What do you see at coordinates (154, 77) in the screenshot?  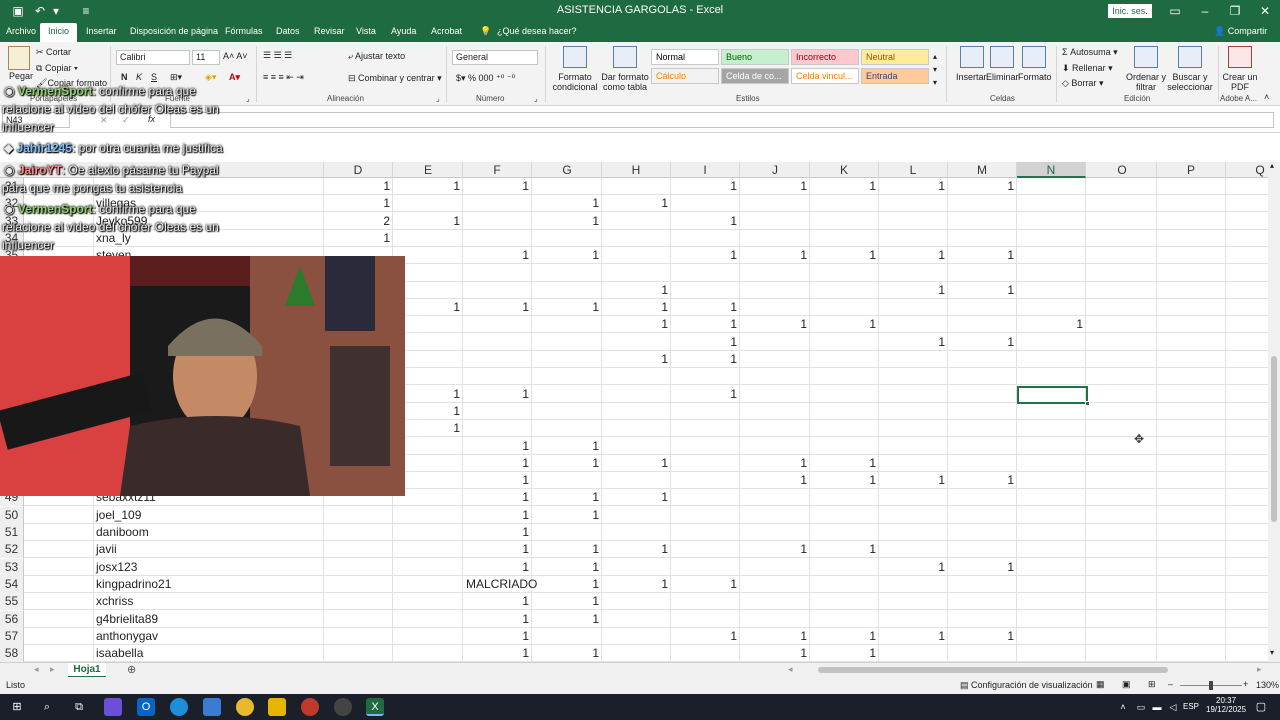 I see `underline-button: S` at bounding box center [154, 77].